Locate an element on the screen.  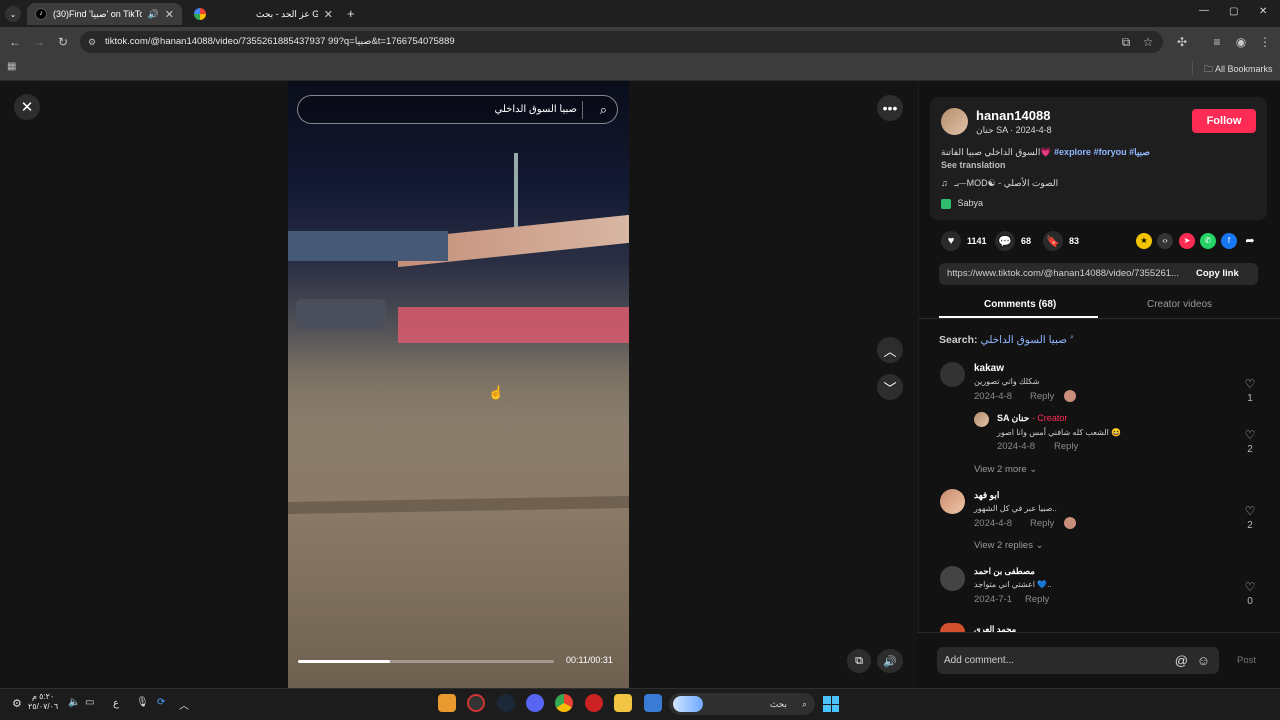
bookmark-star-icon: ☆ is located at coordinates (1148, 42).